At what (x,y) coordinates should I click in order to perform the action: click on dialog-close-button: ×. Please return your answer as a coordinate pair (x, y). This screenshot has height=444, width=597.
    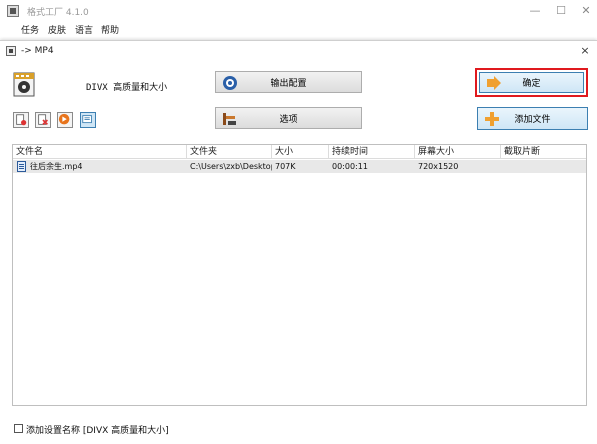
    Looking at the image, I should click on (585, 51).